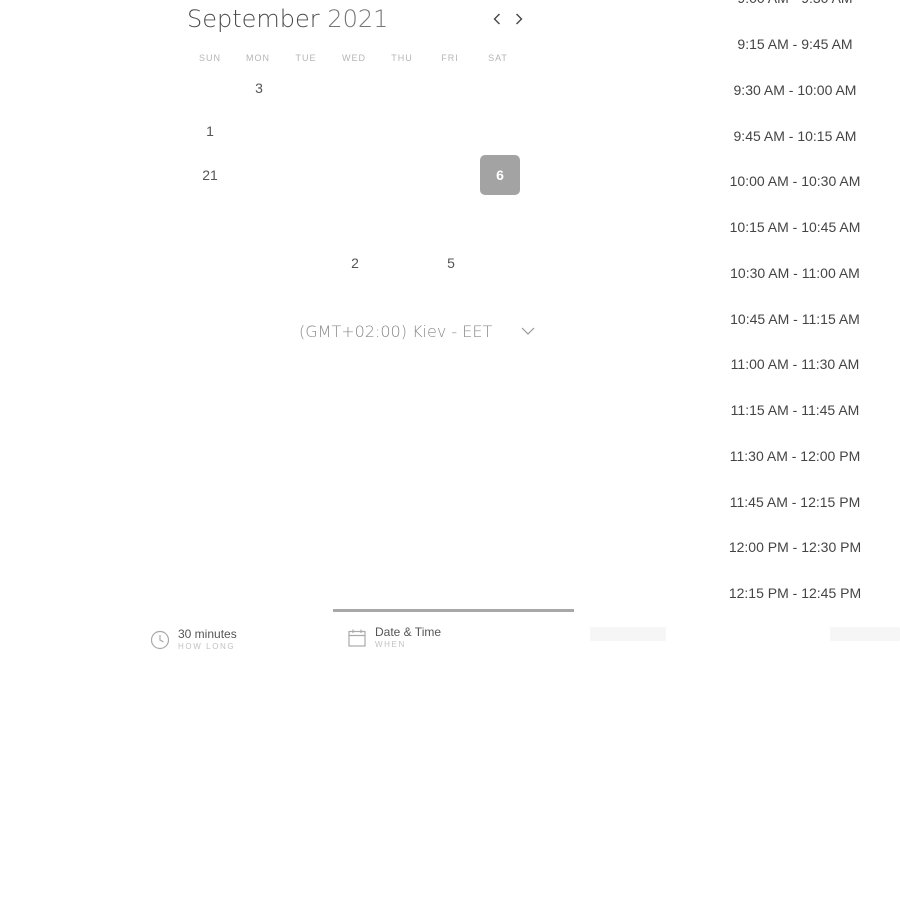 Image resolution: width=900 pixels, height=900 pixels. Describe the element at coordinates (795, 227) in the screenshot. I see `time-slot: 10:15 AM - 10:45 AM` at that location.